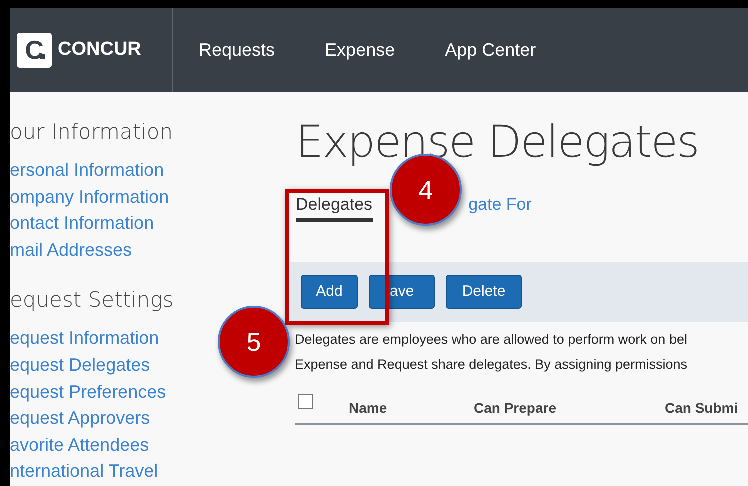 Image resolution: width=748 pixels, height=486 pixels. I want to click on section-heading: our Information, so click(92, 132).